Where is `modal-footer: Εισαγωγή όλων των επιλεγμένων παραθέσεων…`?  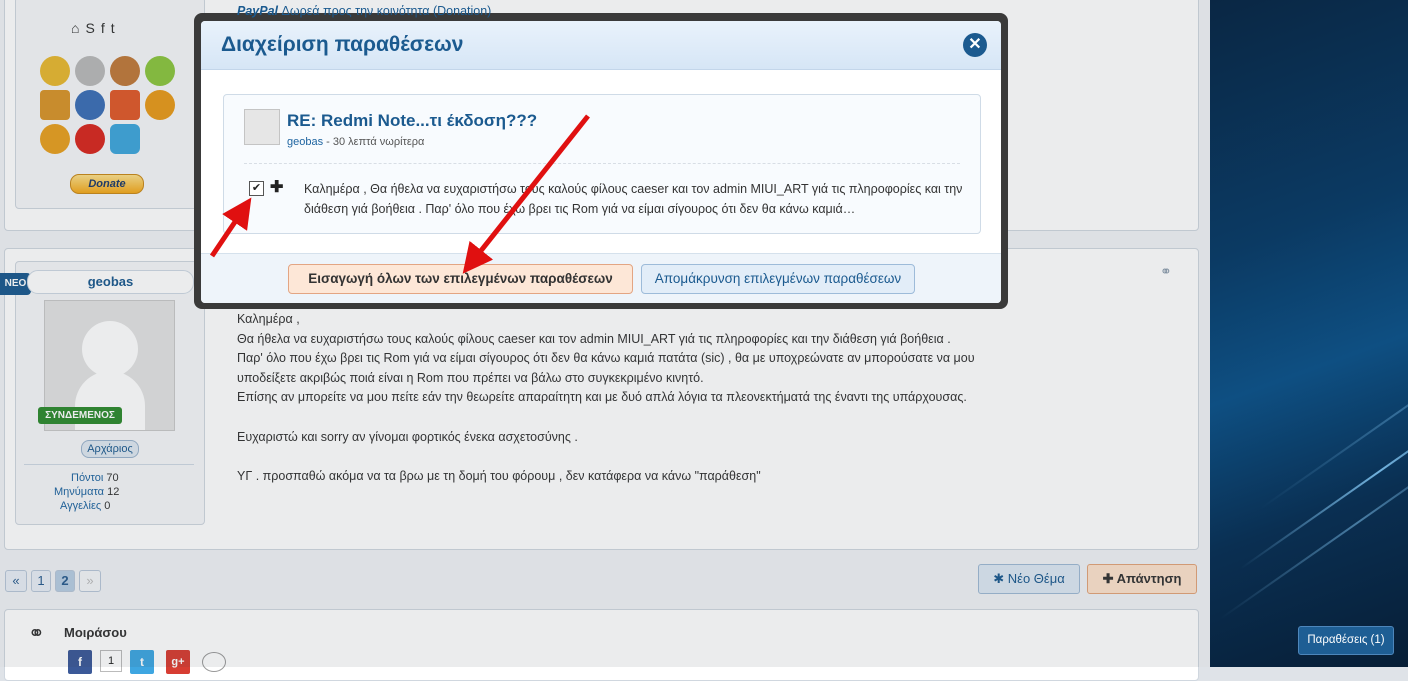
modal-footer: Εισαγωγή όλων των επιλεγμένων παραθέσεων… is located at coordinates (601, 278).